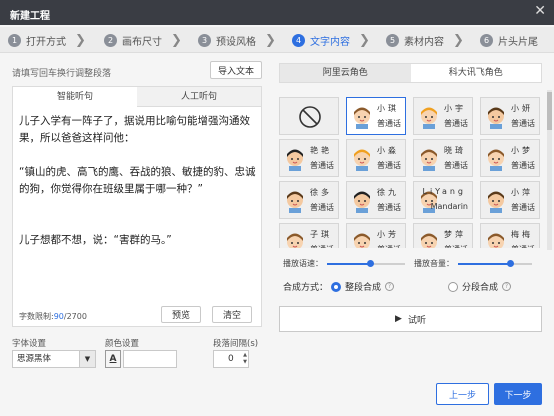 This screenshot has height=416, width=554. What do you see at coordinates (518, 394) in the screenshot?
I see `next-step-button: 下一步` at bounding box center [518, 394].